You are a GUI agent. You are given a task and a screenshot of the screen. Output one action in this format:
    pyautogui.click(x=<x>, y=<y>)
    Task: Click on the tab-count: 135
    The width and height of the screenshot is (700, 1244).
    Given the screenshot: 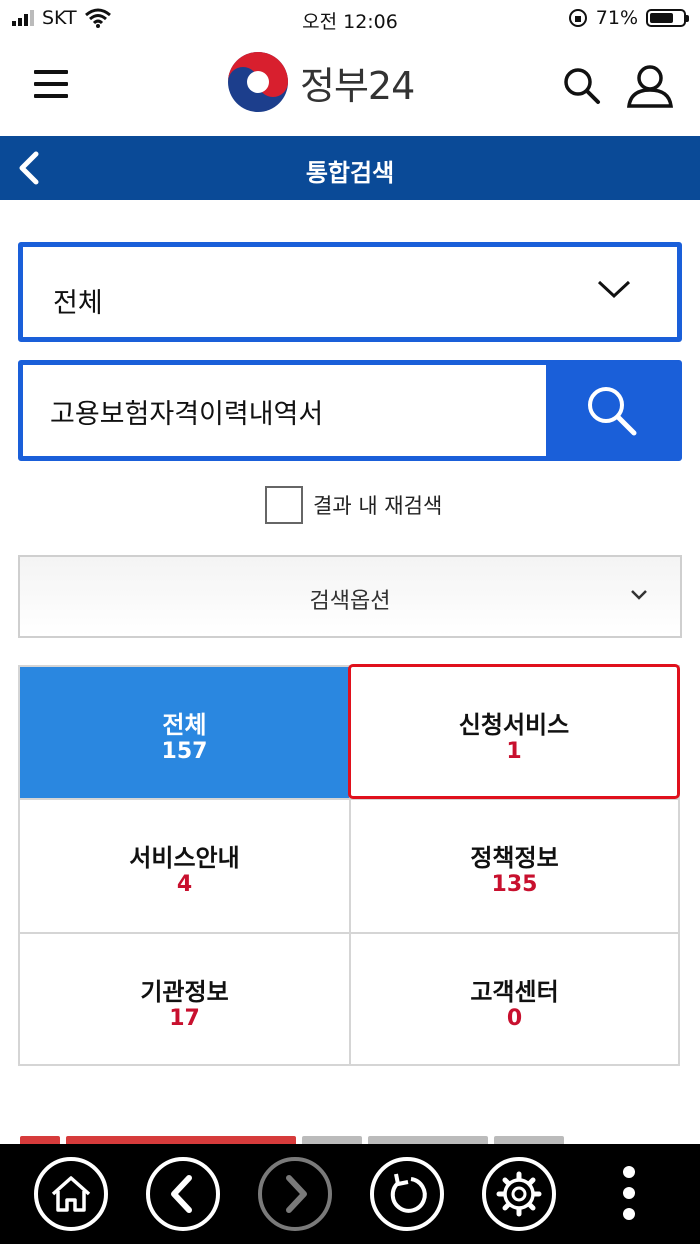 What is the action you would take?
    pyautogui.click(x=514, y=884)
    